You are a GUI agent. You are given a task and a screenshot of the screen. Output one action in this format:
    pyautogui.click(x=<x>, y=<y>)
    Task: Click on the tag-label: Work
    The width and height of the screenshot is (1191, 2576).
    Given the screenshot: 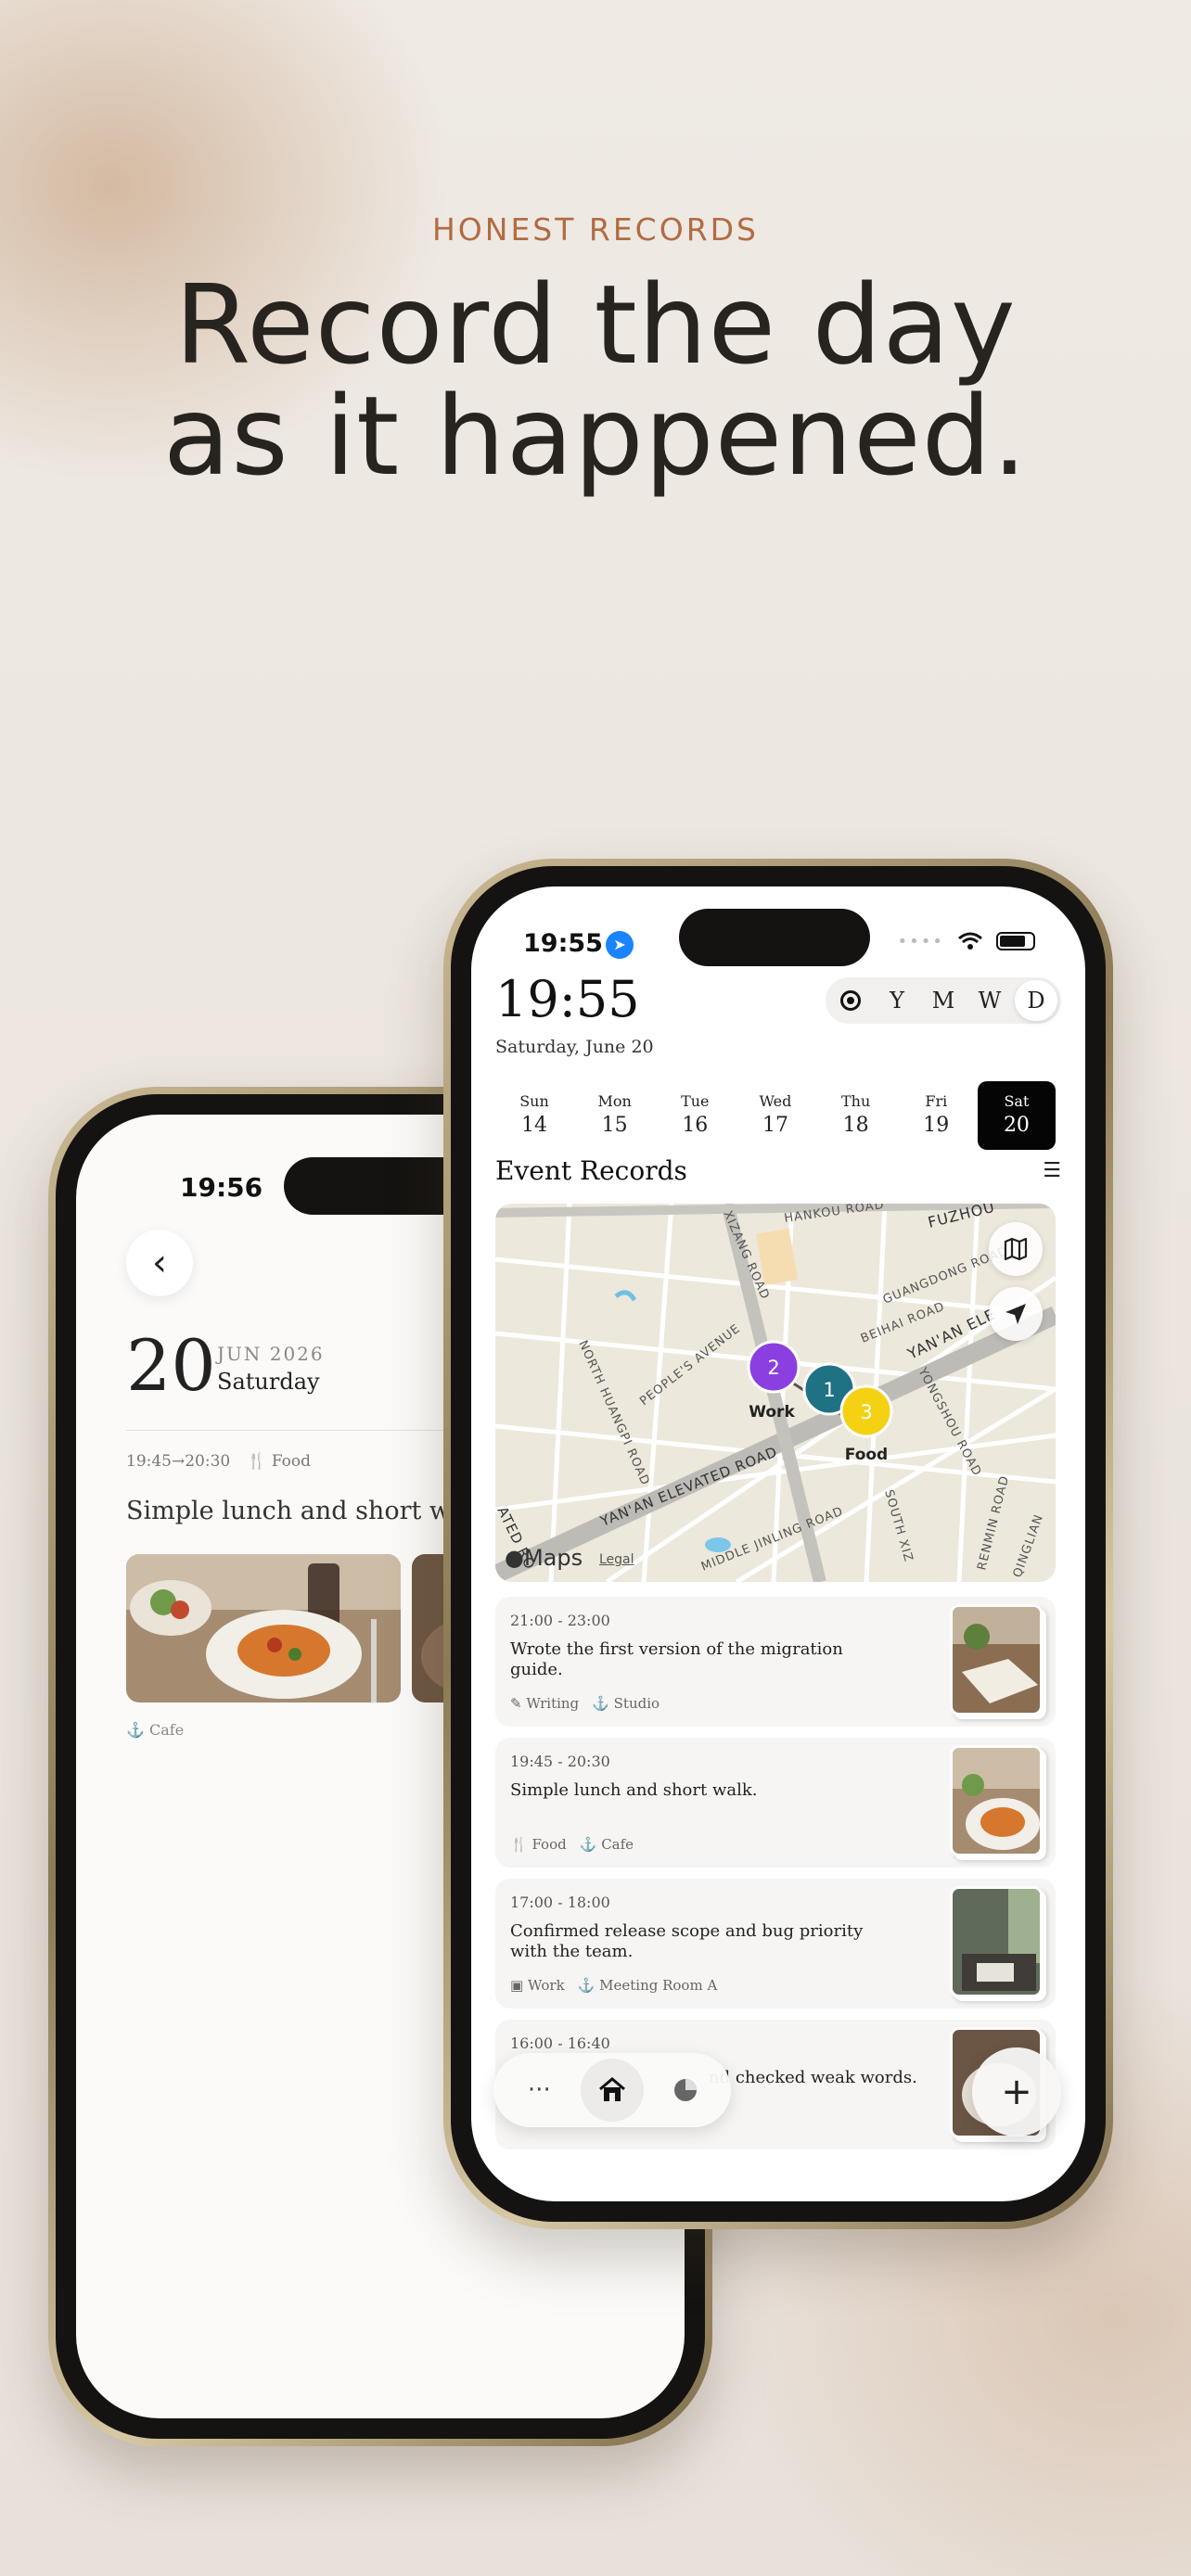 What is the action you would take?
    pyautogui.click(x=546, y=1985)
    